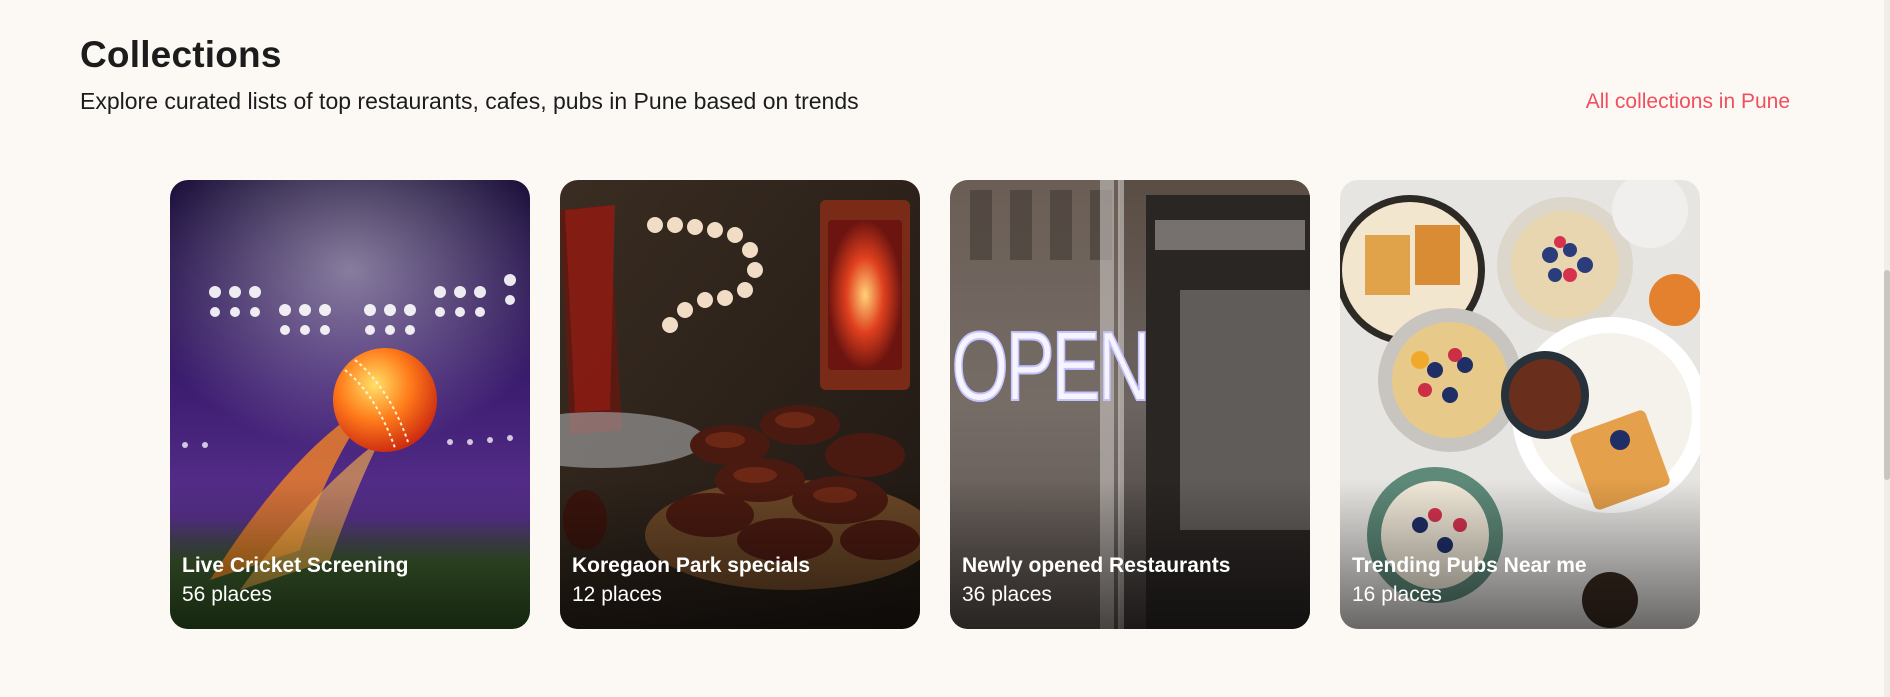 The image size is (1890, 697). I want to click on page-scrollbar, so click(1887, 348).